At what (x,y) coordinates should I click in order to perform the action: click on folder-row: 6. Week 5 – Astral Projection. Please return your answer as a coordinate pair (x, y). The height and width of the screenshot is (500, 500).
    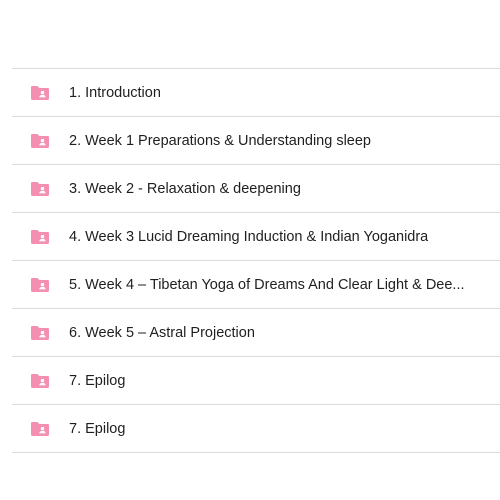
    Looking at the image, I should click on (256, 333).